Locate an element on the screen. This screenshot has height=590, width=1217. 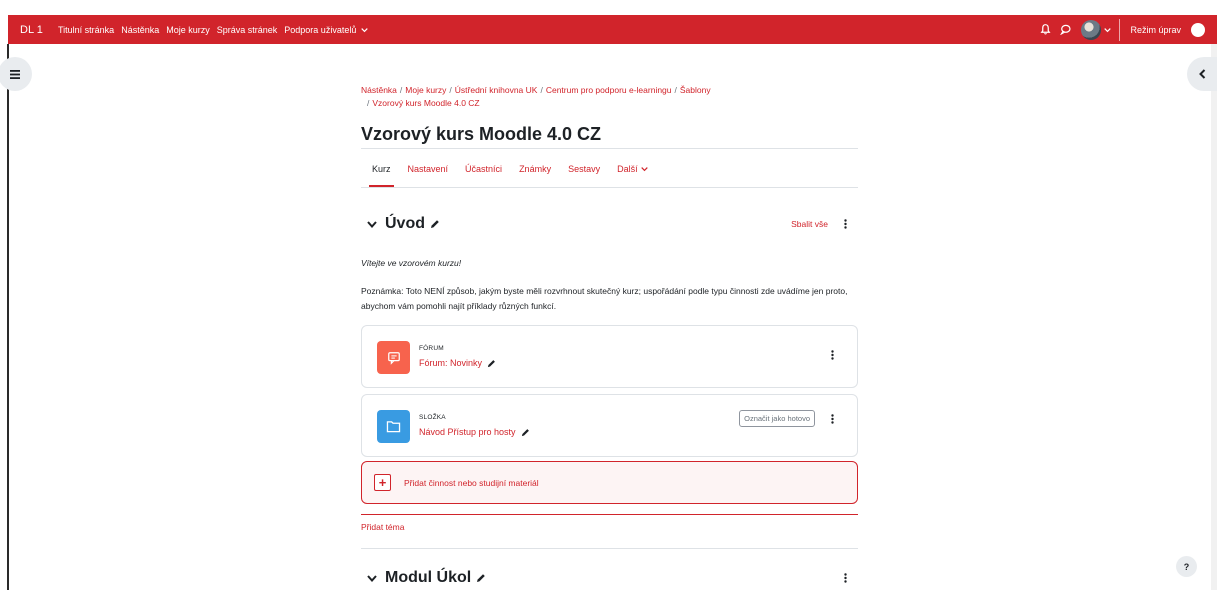
left-window-edge is located at coordinates (8, 317).